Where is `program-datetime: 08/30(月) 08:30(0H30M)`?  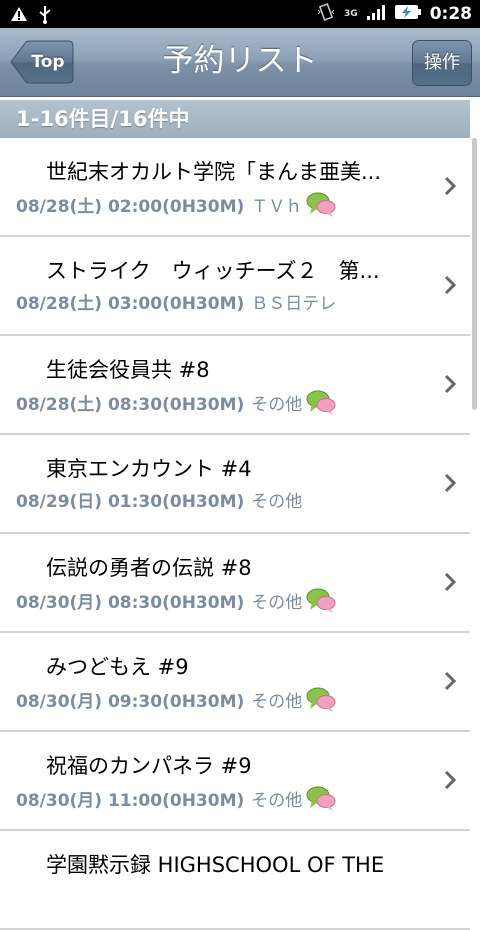 program-datetime: 08/30(月) 08:30(0H30M) is located at coordinates (130, 602).